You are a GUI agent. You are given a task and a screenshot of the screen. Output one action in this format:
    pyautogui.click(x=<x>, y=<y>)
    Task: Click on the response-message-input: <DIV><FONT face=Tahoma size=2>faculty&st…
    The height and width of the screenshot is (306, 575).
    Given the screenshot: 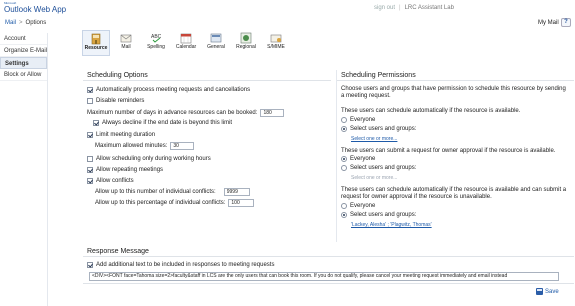 What is the action you would take?
    pyautogui.click(x=324, y=276)
    